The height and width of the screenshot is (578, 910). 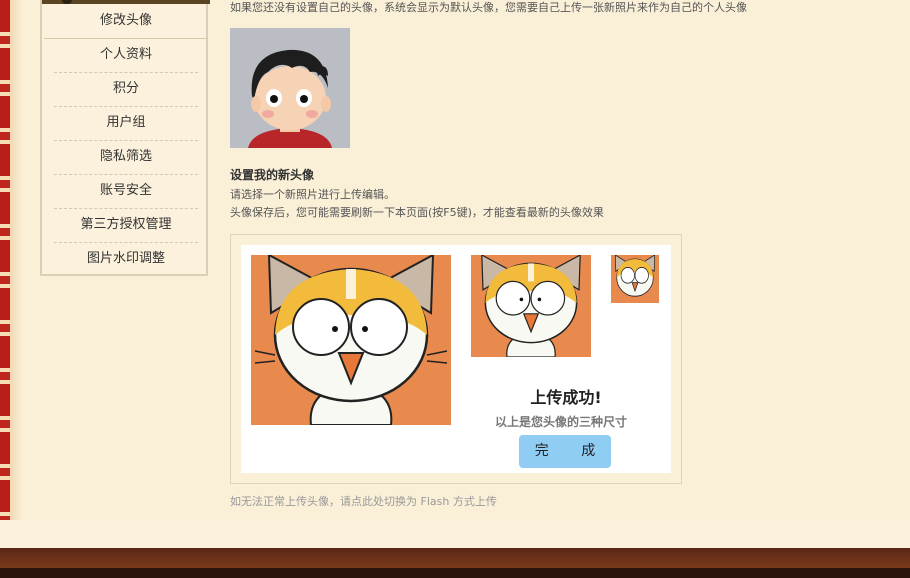 What do you see at coordinates (312, 194) in the screenshot?
I see `upload-hint: 请选择一个新照片进行上传编辑。` at bounding box center [312, 194].